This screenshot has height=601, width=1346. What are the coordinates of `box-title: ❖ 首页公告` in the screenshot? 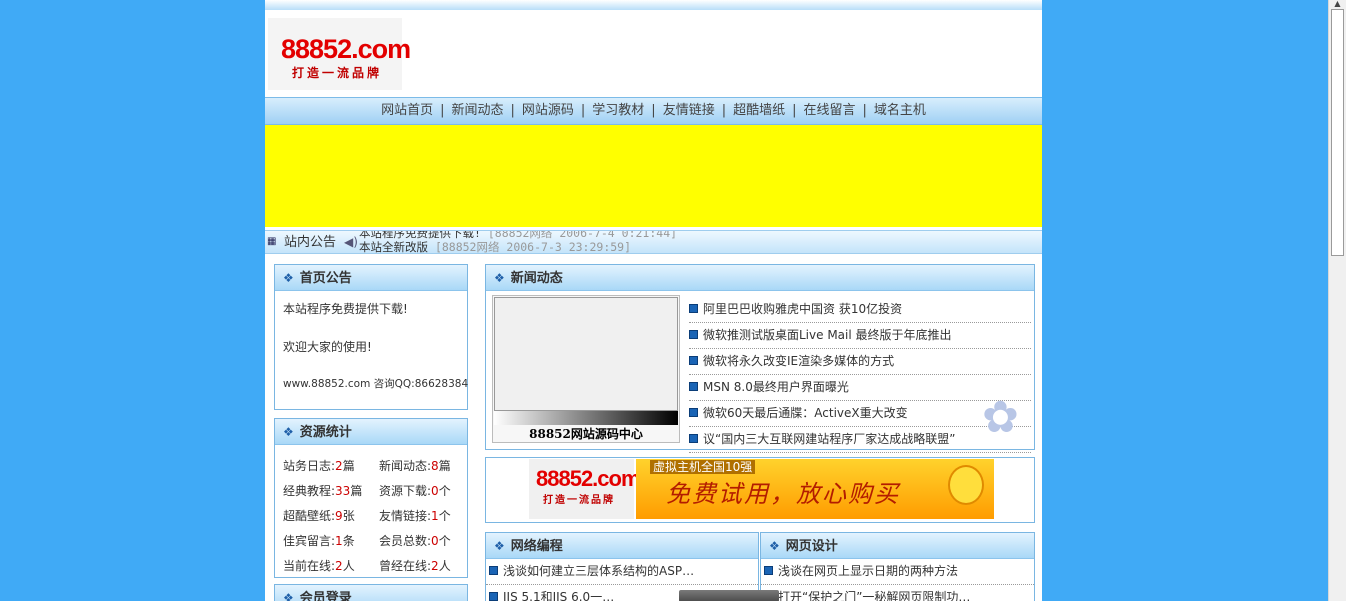 It's located at (371, 278).